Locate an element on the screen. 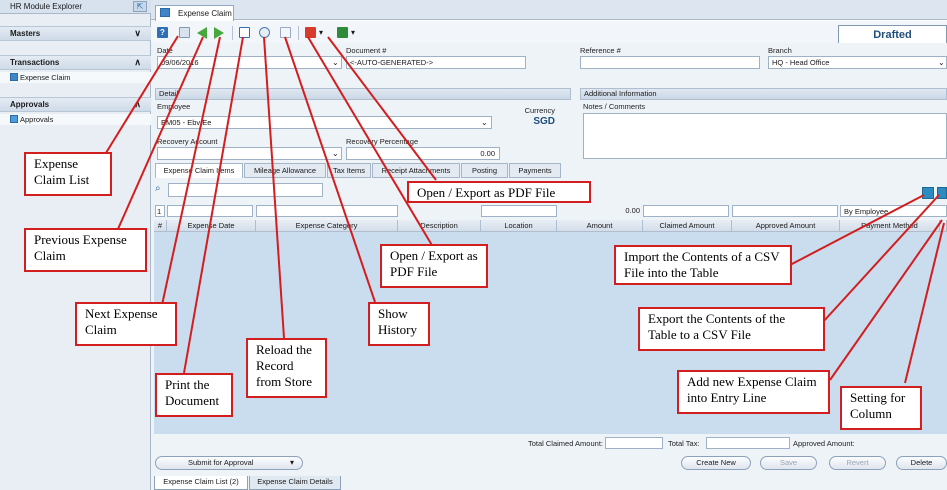 The height and width of the screenshot is (490, 947). toolbar-separator is located at coordinates (298, 33).